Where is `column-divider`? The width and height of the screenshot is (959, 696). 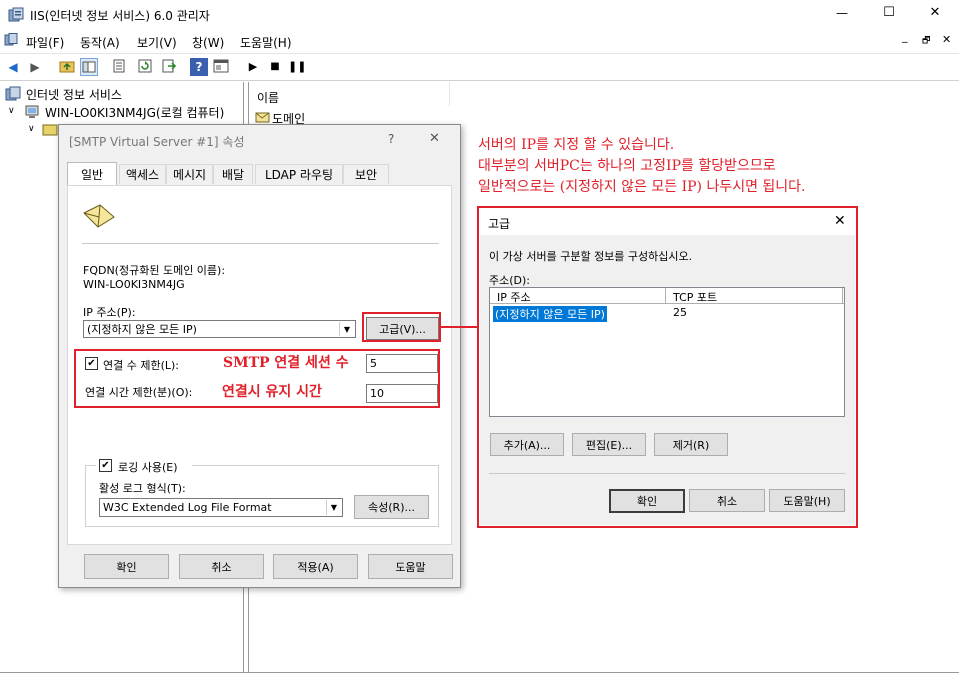 column-divider is located at coordinates (449, 94).